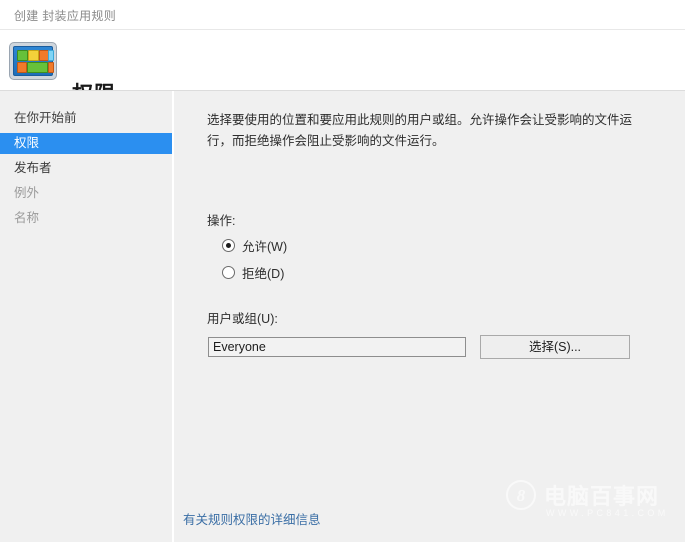 The image size is (685, 542). Describe the element at coordinates (242, 319) in the screenshot. I see `user-or-group-label: 用户或组(U):` at that location.